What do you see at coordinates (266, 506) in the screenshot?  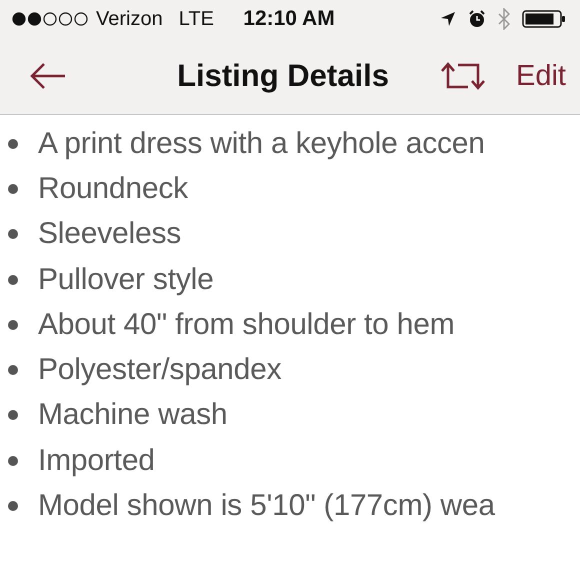 I see `detail-text: Model shown is 5'10" (177cm) wea` at bounding box center [266, 506].